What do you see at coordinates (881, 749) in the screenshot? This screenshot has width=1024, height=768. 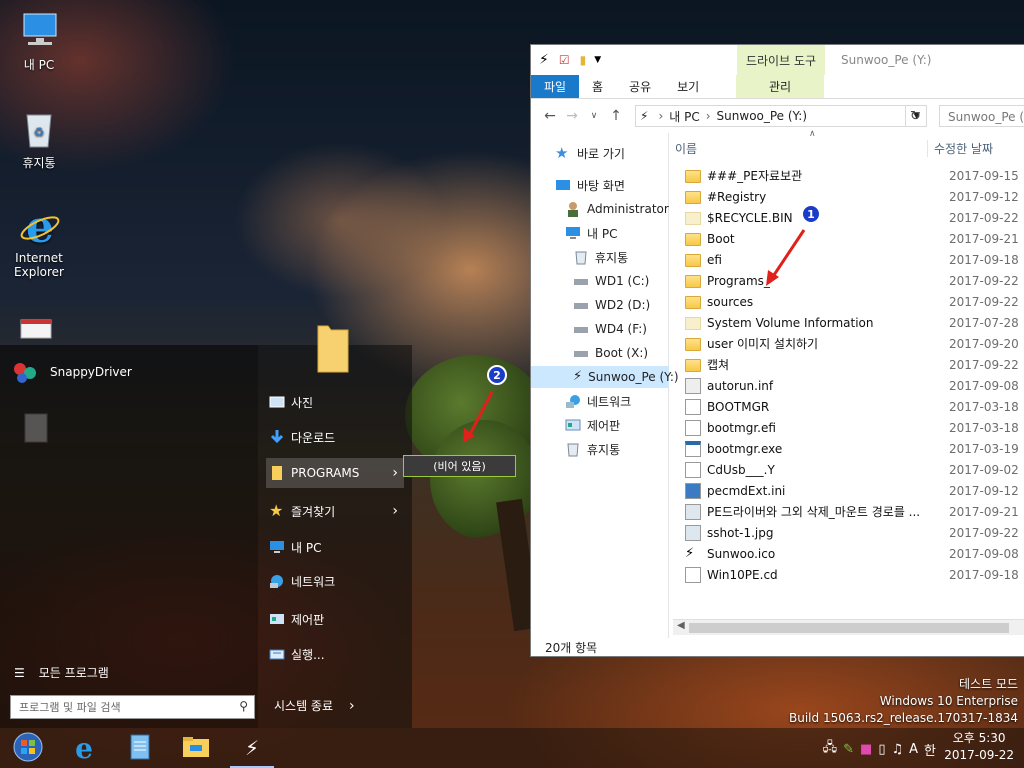 I see `usb-tray-icon: ▯` at bounding box center [881, 749].